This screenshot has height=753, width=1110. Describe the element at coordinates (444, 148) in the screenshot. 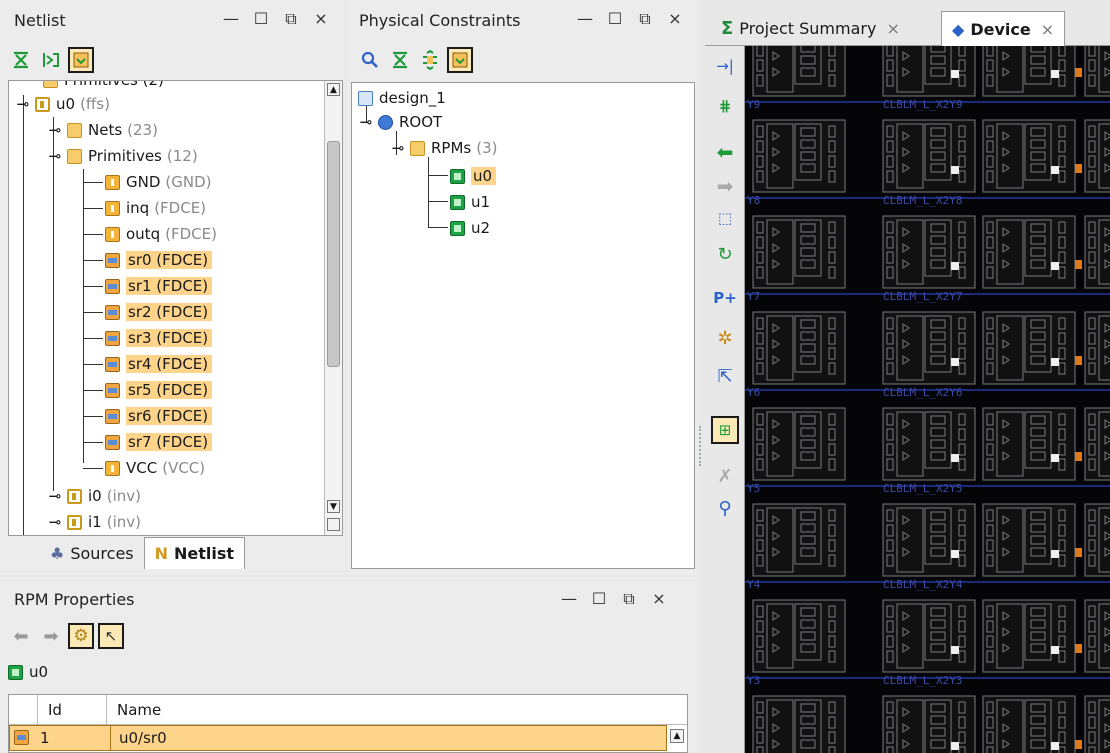

I see `tree-row-rpms: ⊸ RPMs (3)` at that location.